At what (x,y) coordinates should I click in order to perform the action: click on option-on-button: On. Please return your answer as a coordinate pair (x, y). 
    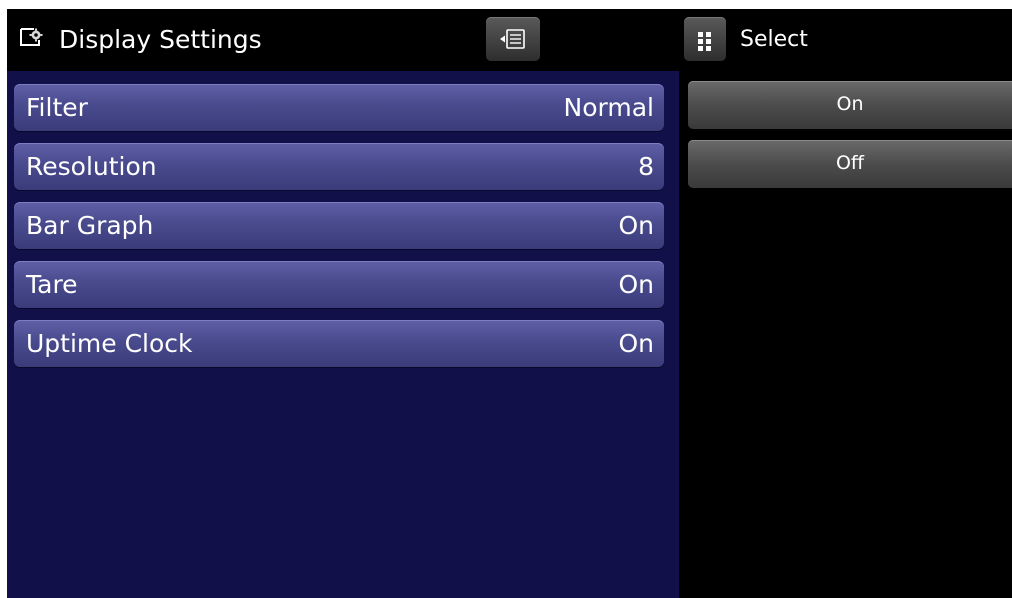
    Looking at the image, I should click on (850, 105).